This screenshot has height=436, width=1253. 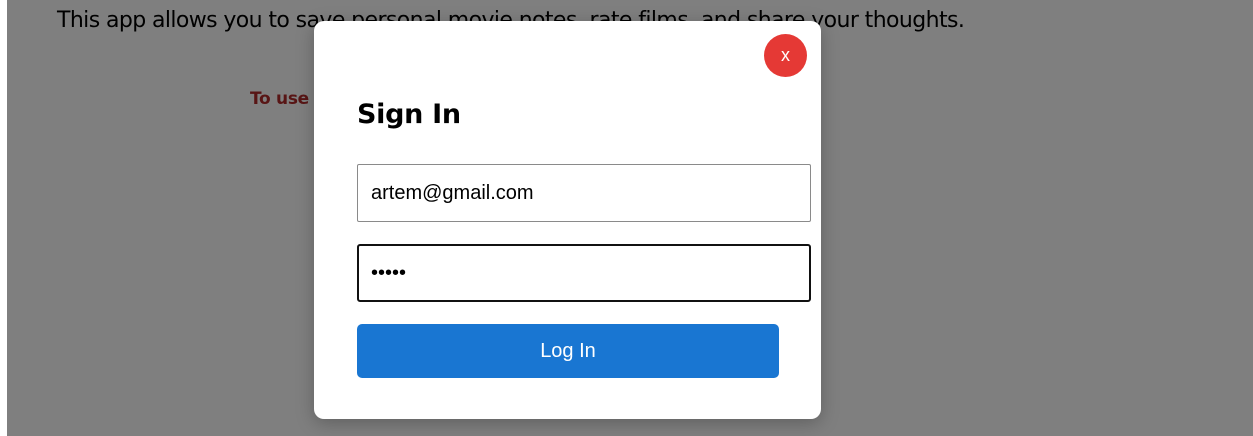 What do you see at coordinates (584, 273) in the screenshot?
I see `password-field` at bounding box center [584, 273].